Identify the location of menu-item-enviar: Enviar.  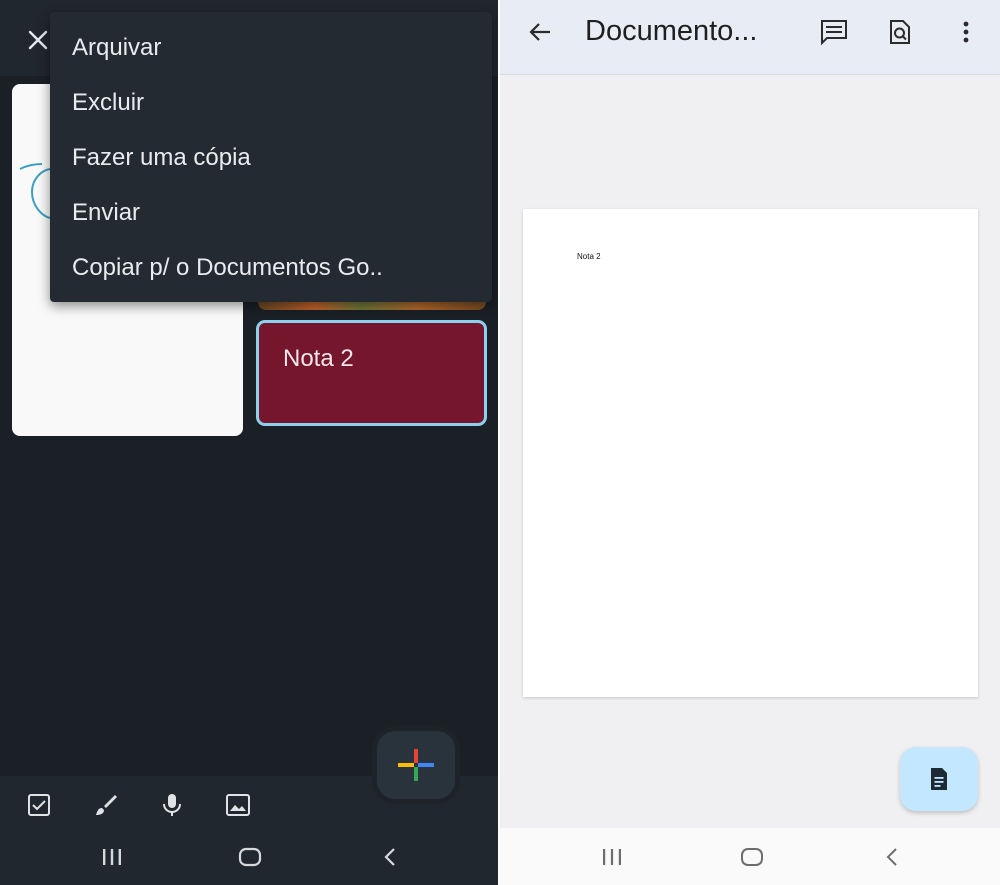
(271, 214).